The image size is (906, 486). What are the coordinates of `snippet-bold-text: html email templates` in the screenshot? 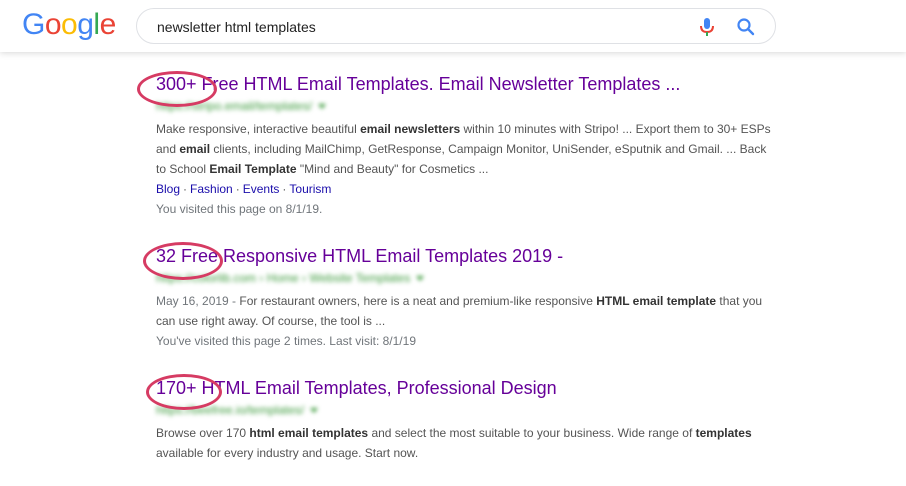 It's located at (309, 433).